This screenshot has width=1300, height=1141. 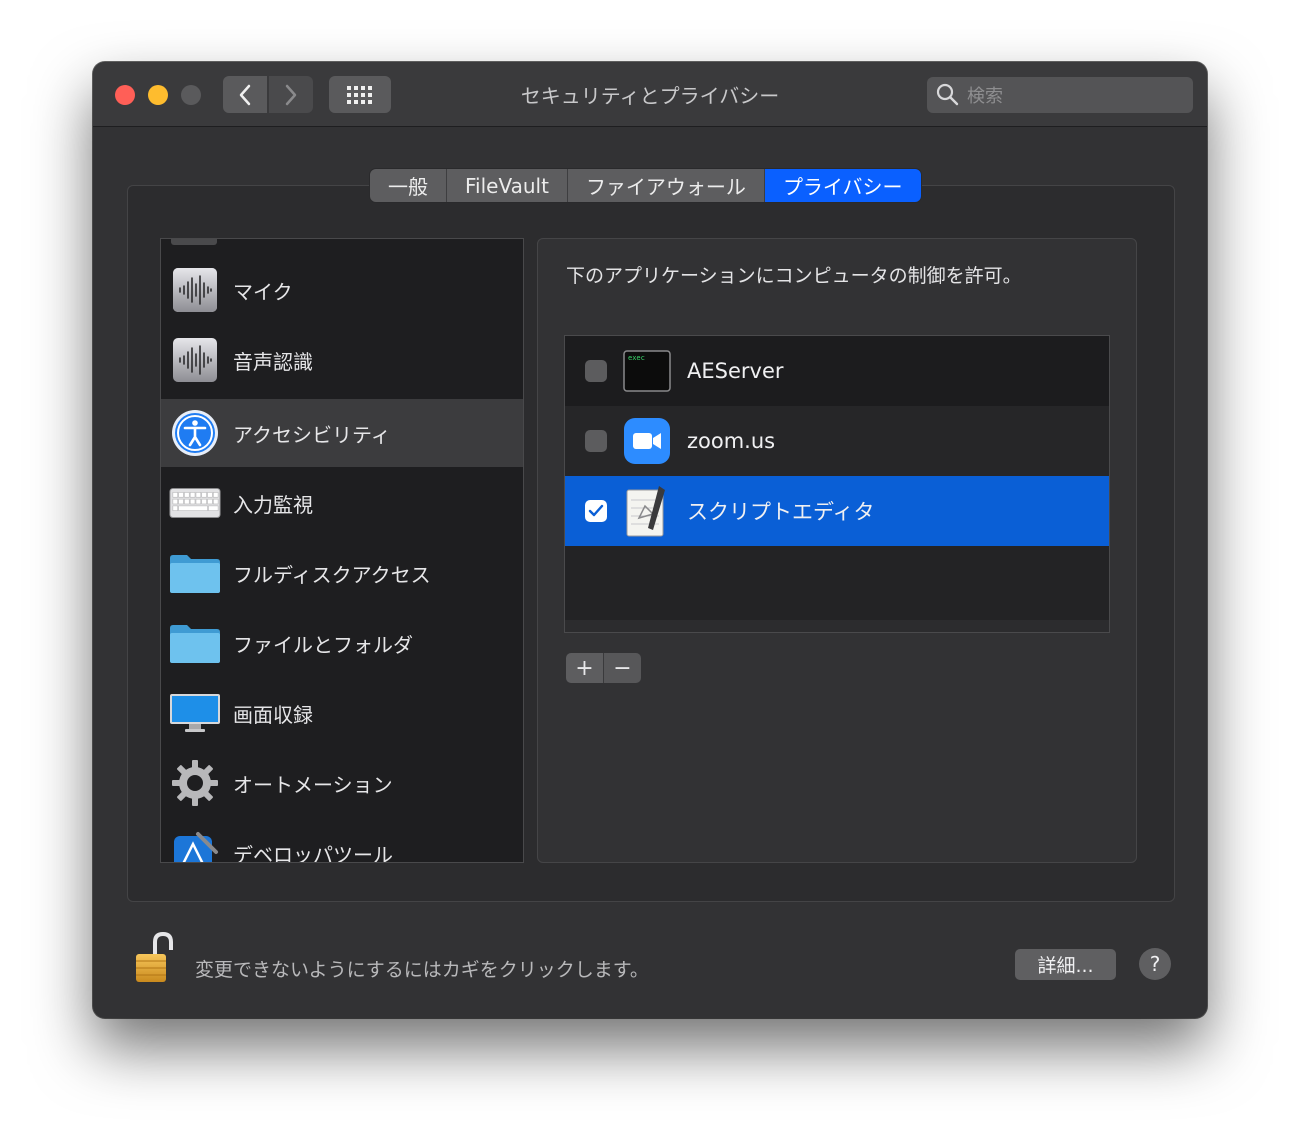 I want to click on list-item-zoom: zoom.us, so click(x=837, y=441).